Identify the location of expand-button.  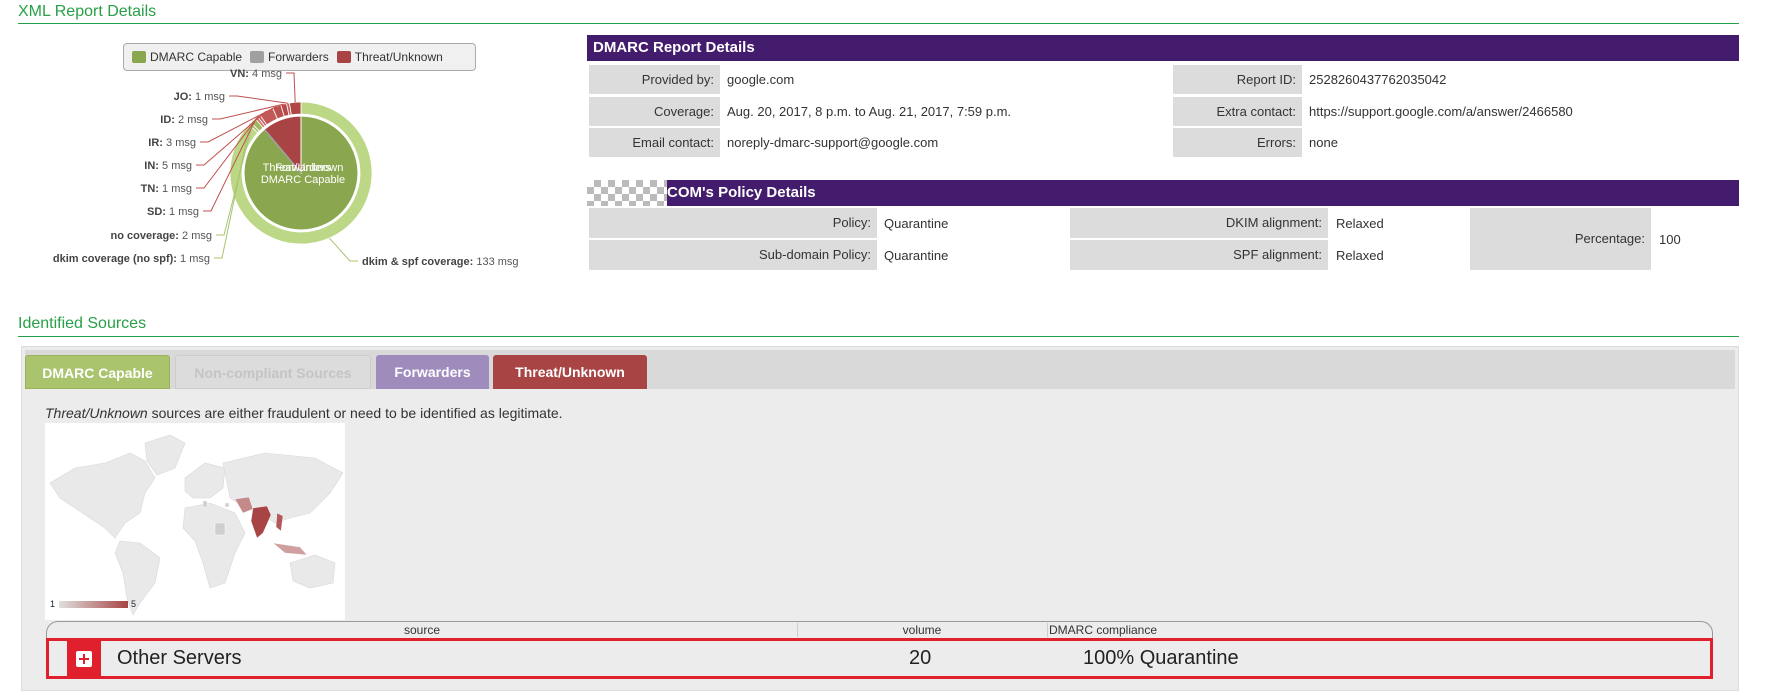
(84, 658).